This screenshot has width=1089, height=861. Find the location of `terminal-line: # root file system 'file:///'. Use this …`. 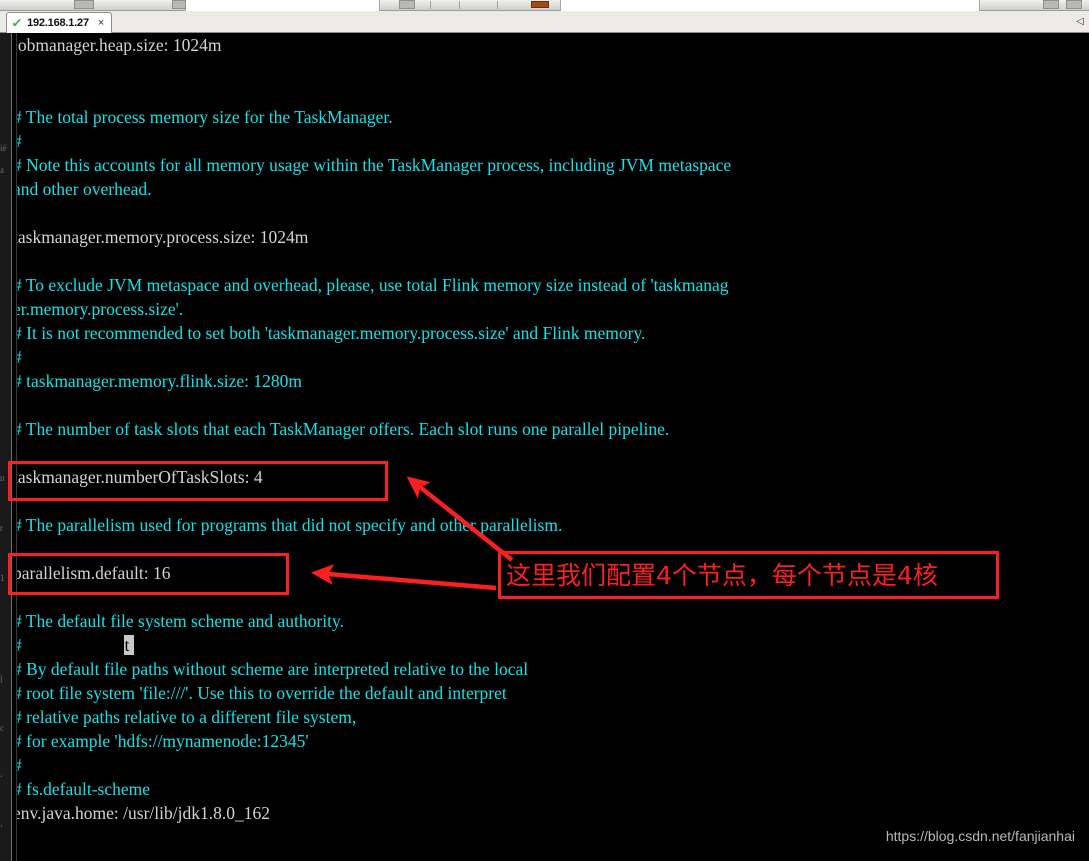

terminal-line: # root file system 'file:///'. Use this … is located at coordinates (551, 693).